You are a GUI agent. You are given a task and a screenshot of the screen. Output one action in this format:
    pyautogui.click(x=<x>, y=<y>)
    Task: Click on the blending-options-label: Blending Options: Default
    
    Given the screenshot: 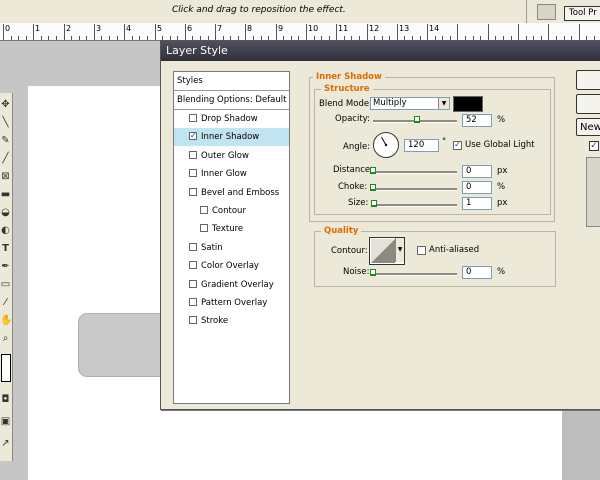 What is the action you would take?
    pyautogui.click(x=232, y=100)
    